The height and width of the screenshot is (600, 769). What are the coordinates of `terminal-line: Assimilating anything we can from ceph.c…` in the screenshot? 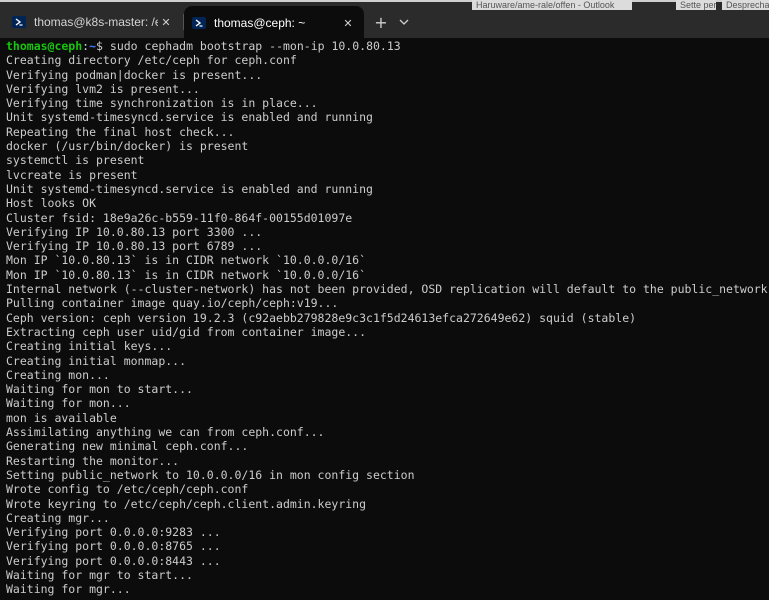 It's located at (165, 432).